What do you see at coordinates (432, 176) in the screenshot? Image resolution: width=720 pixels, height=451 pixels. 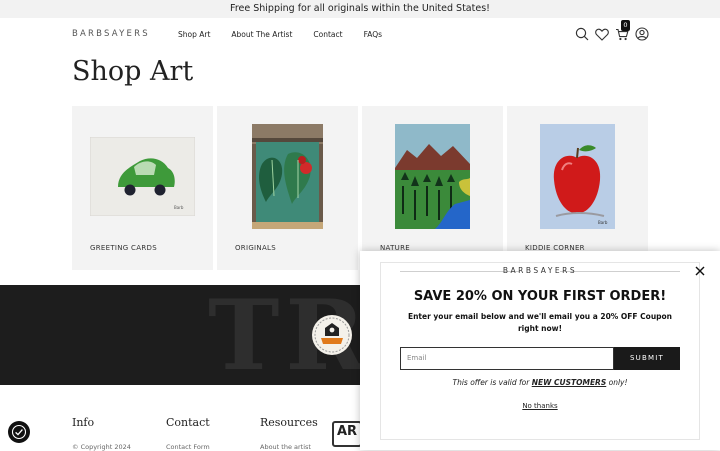 I see `nature-image` at bounding box center [432, 176].